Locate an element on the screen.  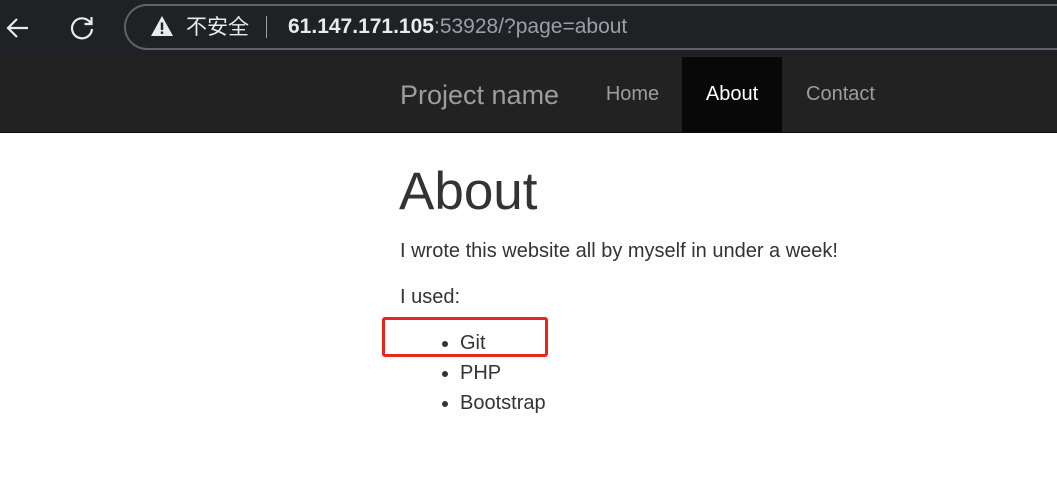
address-divider is located at coordinates (266, 27).